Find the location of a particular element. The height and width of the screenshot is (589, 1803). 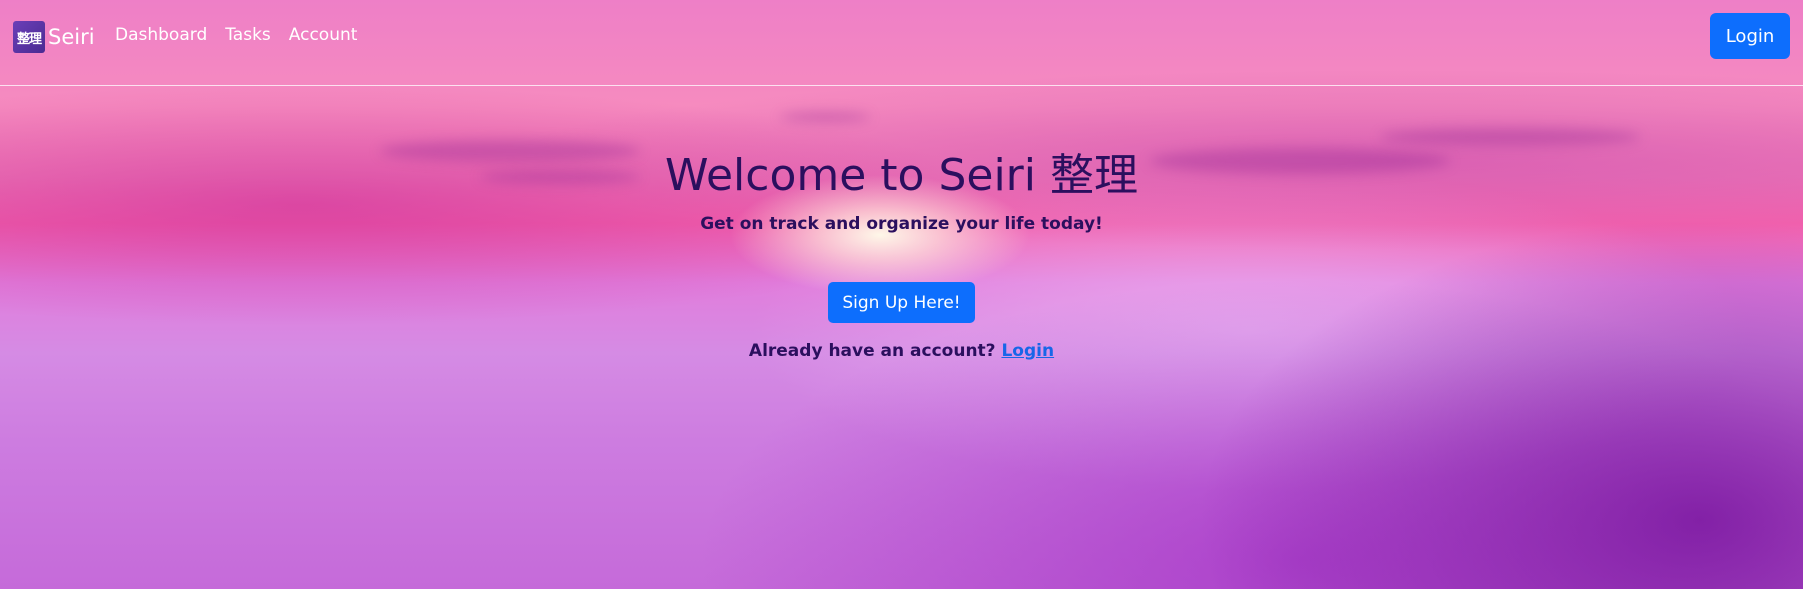

login-prompt-text: Already have an account? is located at coordinates (872, 351).